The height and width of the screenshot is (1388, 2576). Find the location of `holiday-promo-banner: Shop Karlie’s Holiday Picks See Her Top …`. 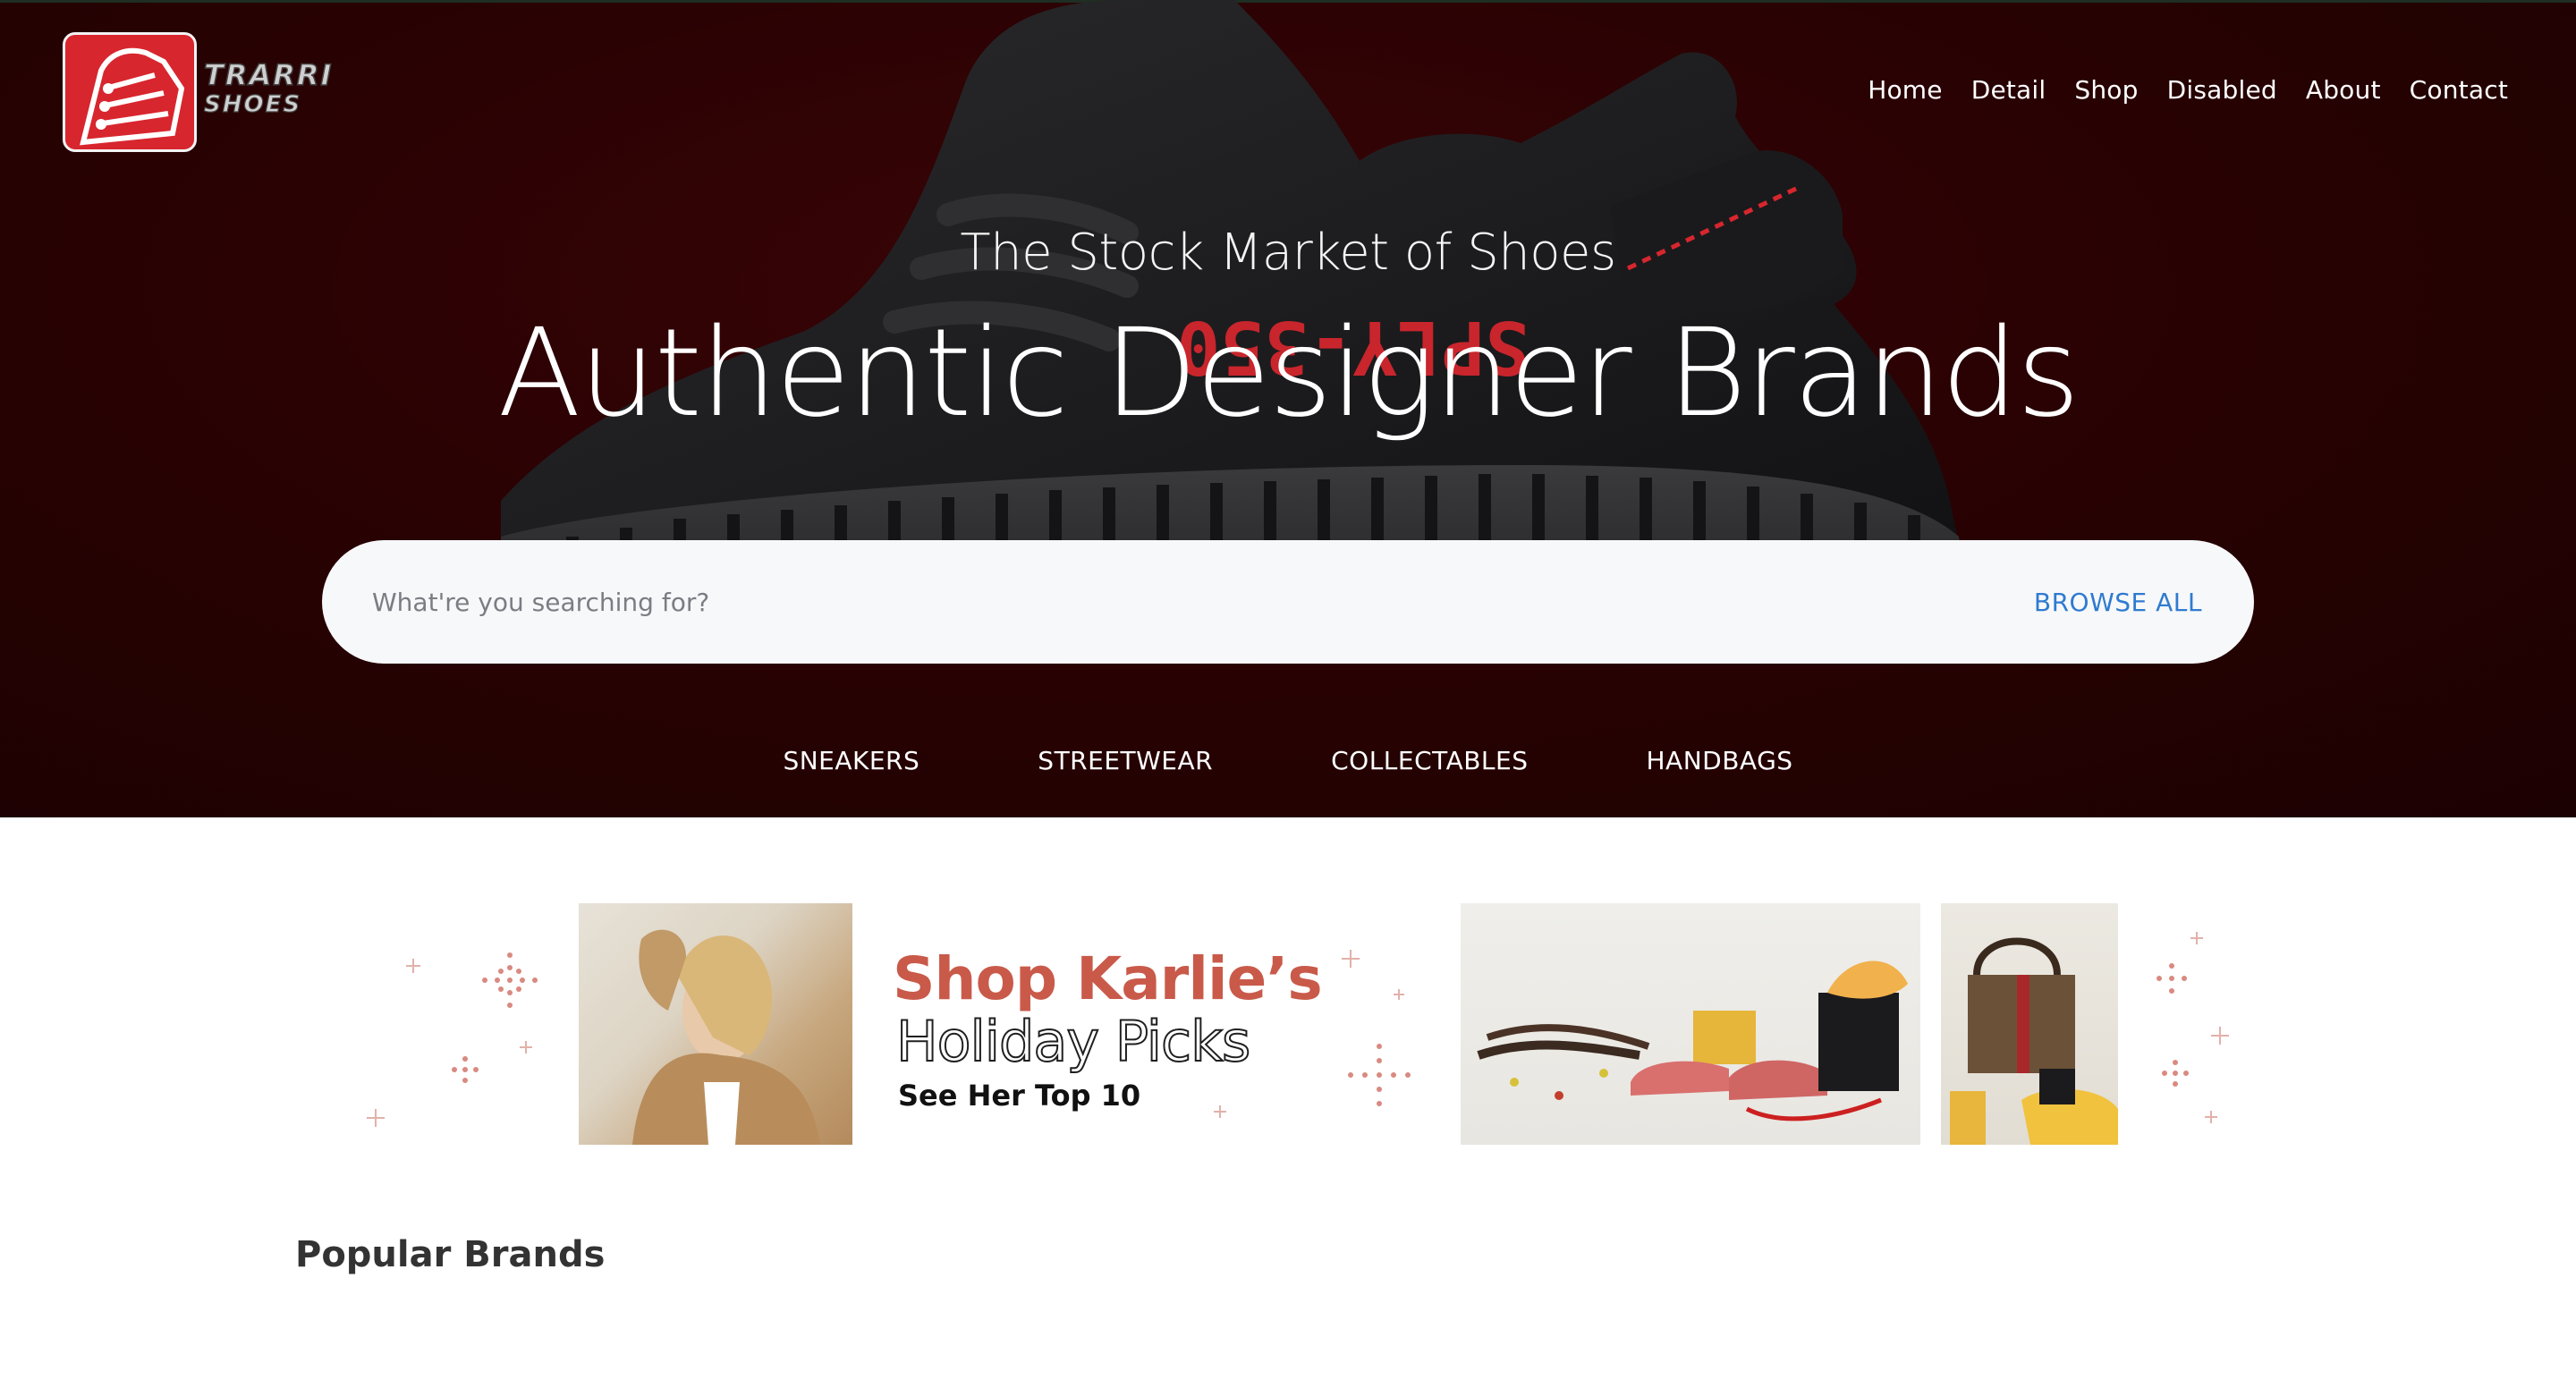

holiday-promo-banner: Shop Karlie’s Holiday Picks See Her Top … is located at coordinates (1297, 1024).